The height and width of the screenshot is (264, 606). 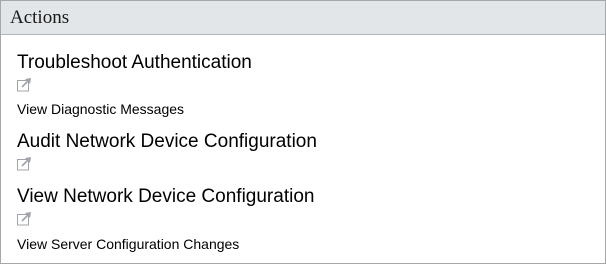 I want to click on action-view-diagnostic-messages: View Diagnostic Messages, so click(x=100, y=109).